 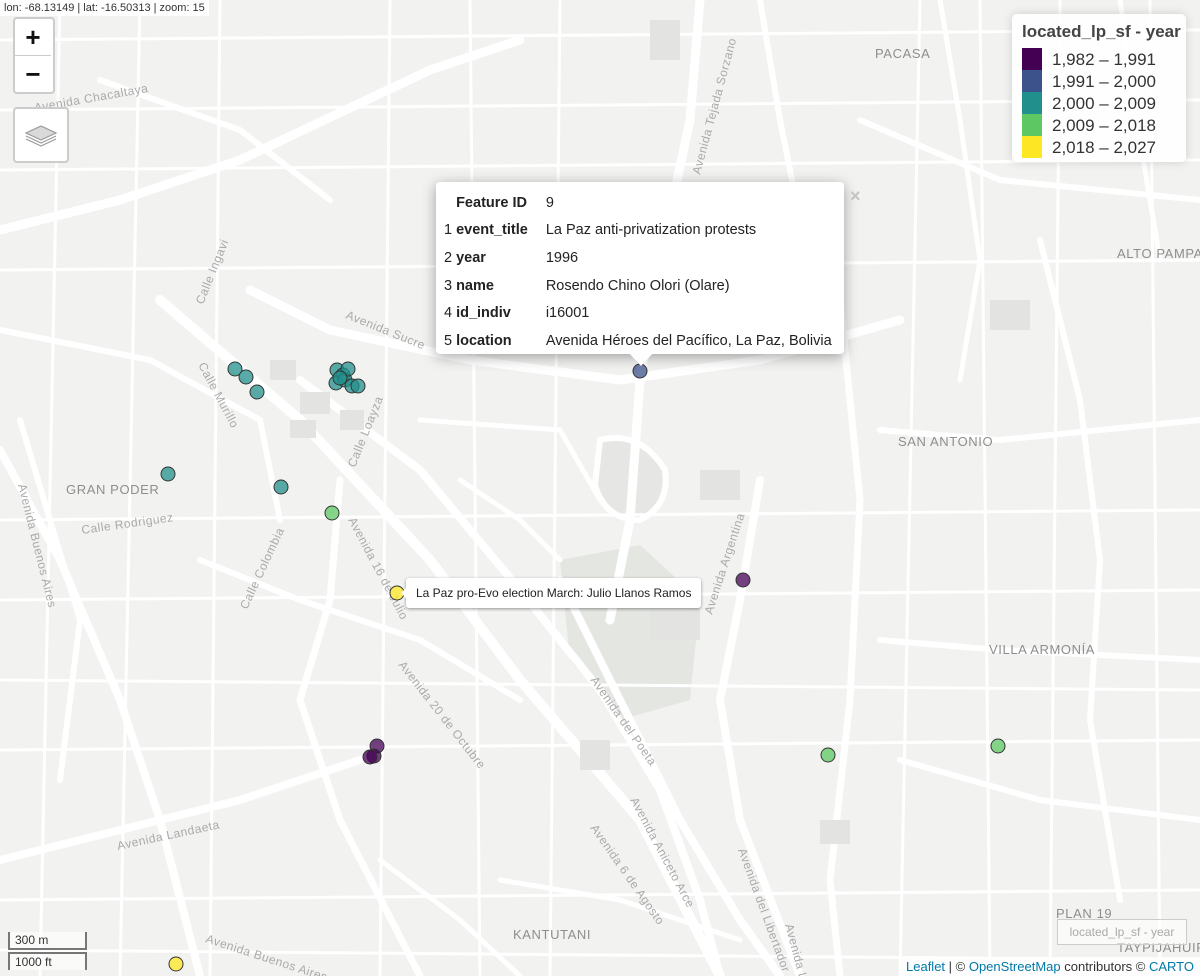 What do you see at coordinates (562, 257) in the screenshot?
I see `popup-value: 1996` at bounding box center [562, 257].